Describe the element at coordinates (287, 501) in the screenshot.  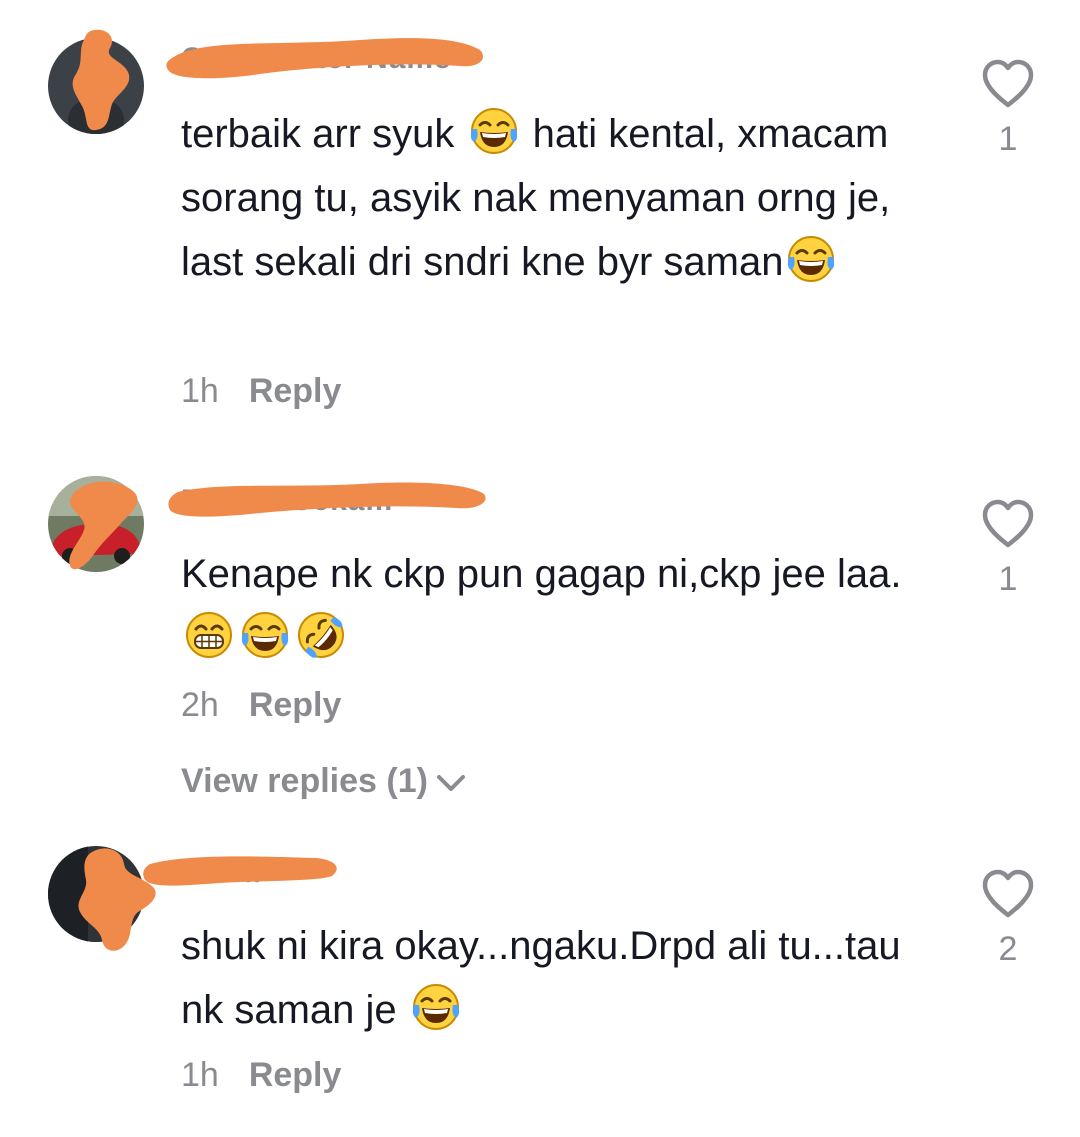
I see `username: Pakcik Sekam` at that location.